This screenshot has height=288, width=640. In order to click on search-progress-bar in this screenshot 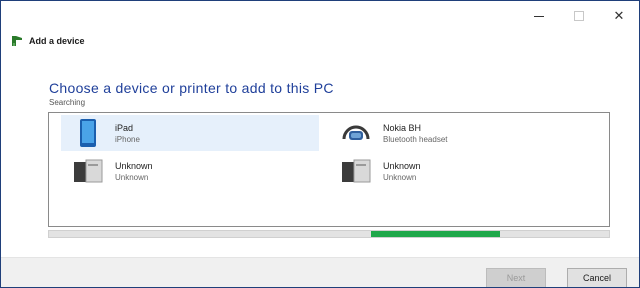, I will do `click(329, 234)`.